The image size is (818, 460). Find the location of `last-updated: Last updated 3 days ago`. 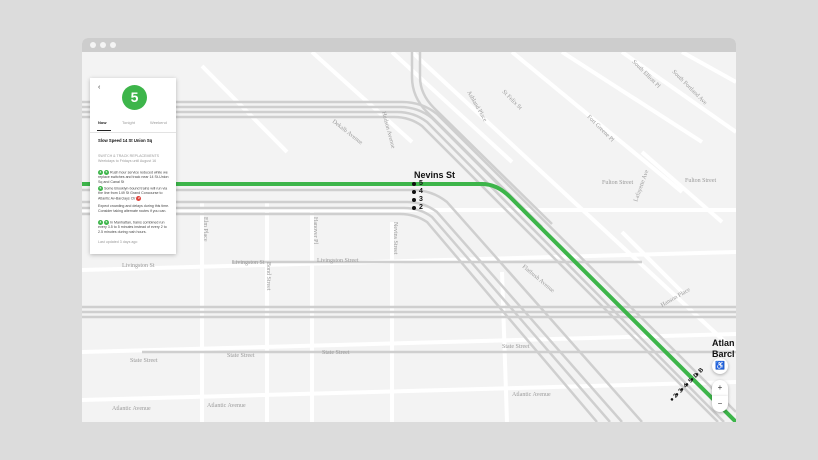

last-updated: Last updated 3 days ago is located at coordinates (118, 242).